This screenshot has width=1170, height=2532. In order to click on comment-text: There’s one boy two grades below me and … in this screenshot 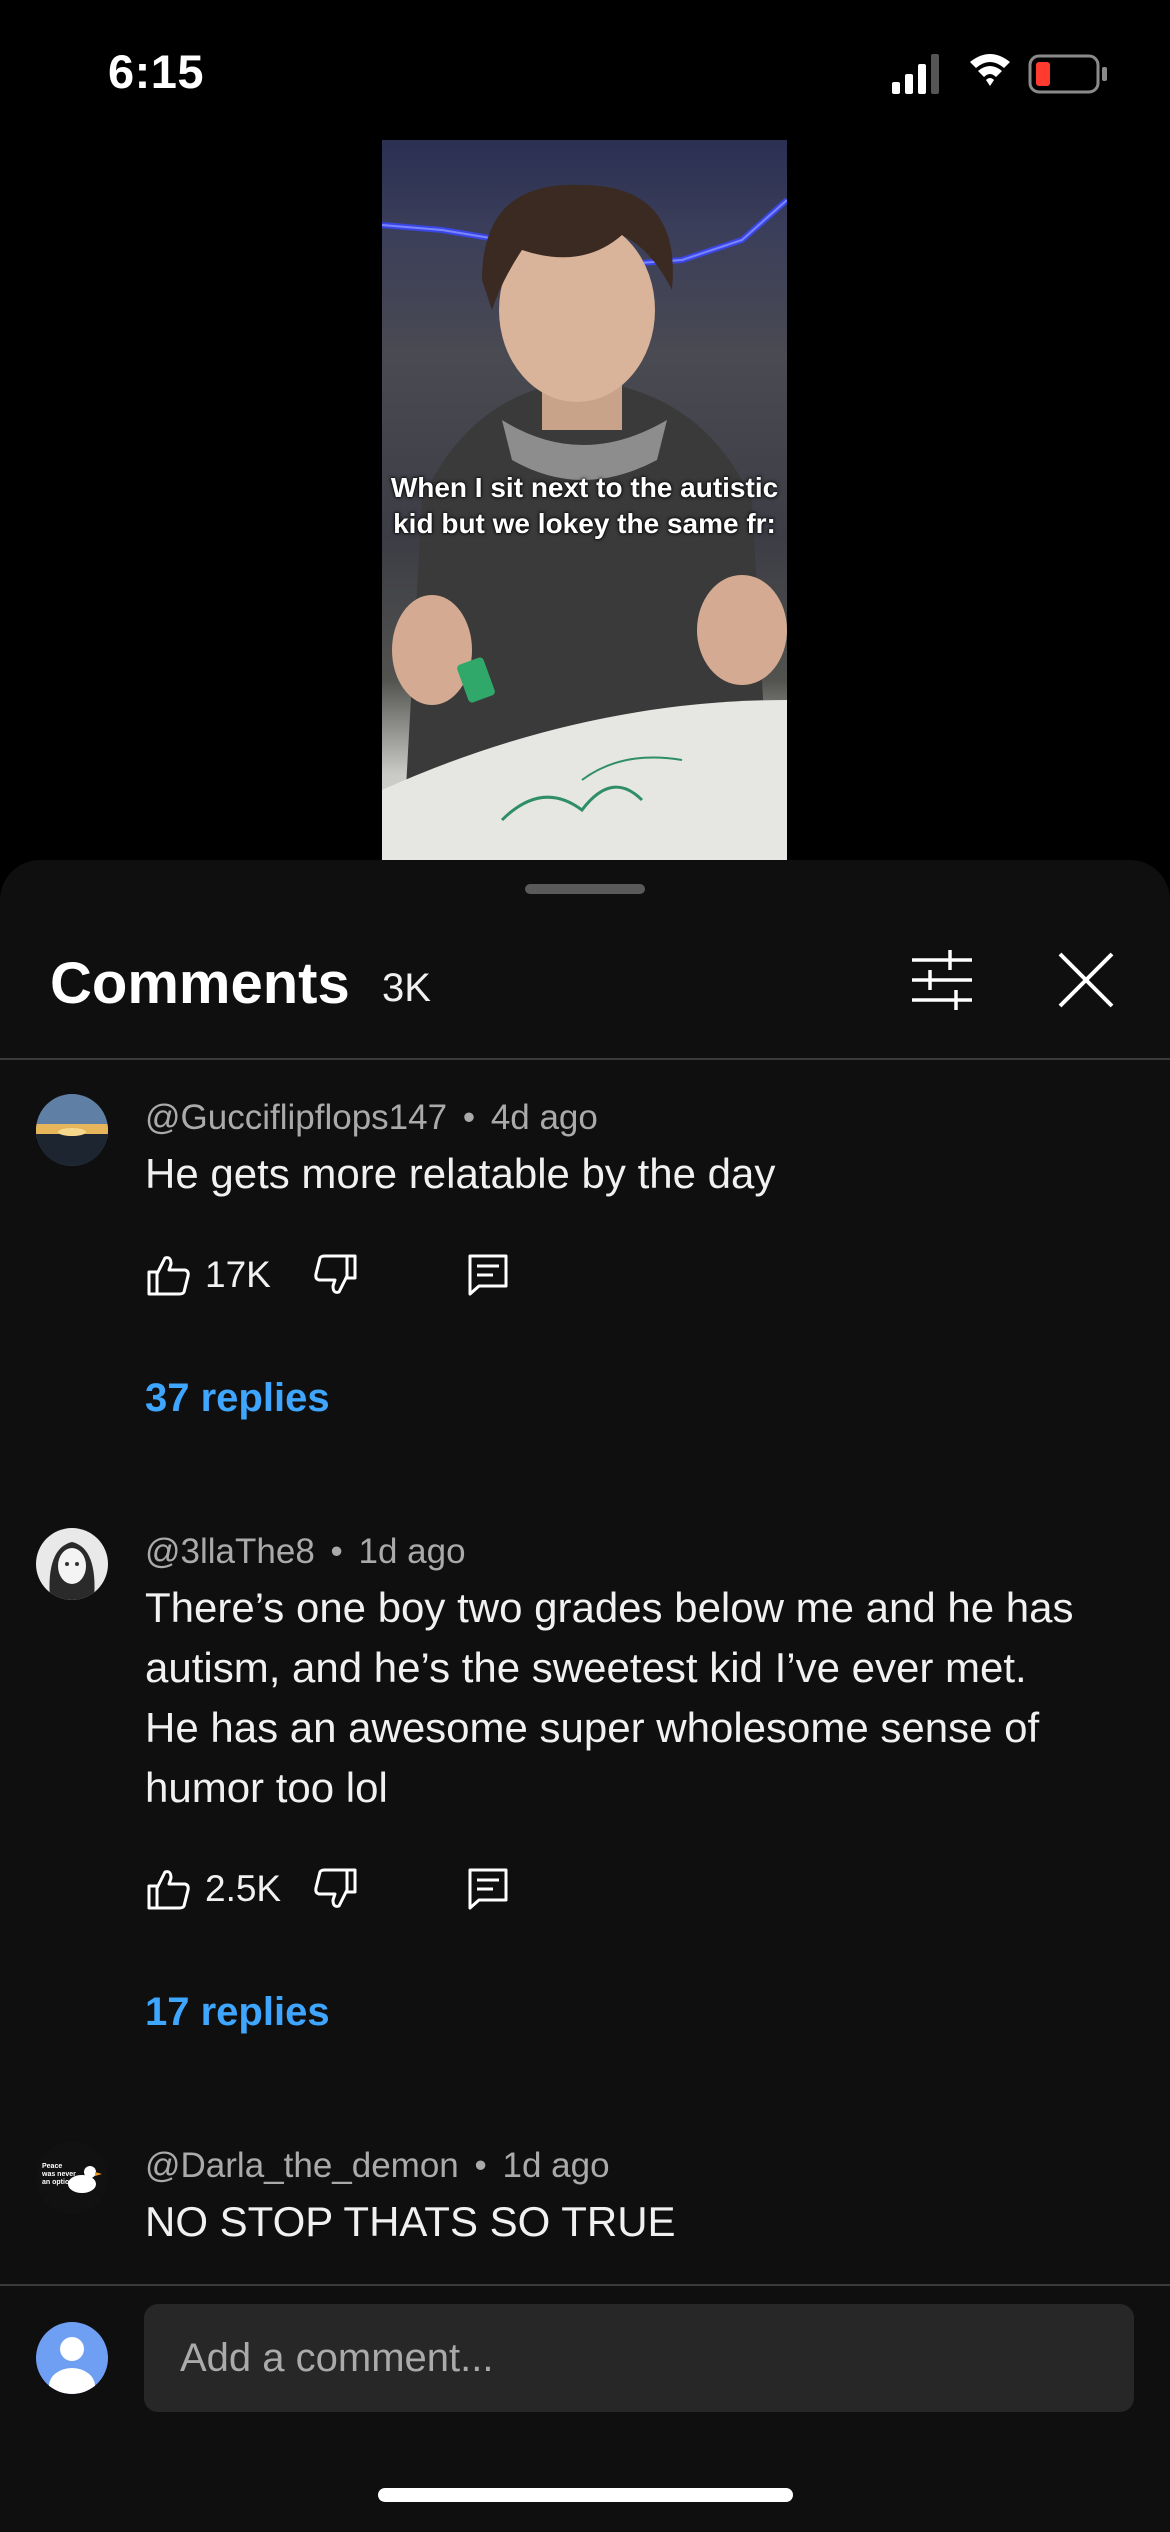, I will do `click(609, 1697)`.